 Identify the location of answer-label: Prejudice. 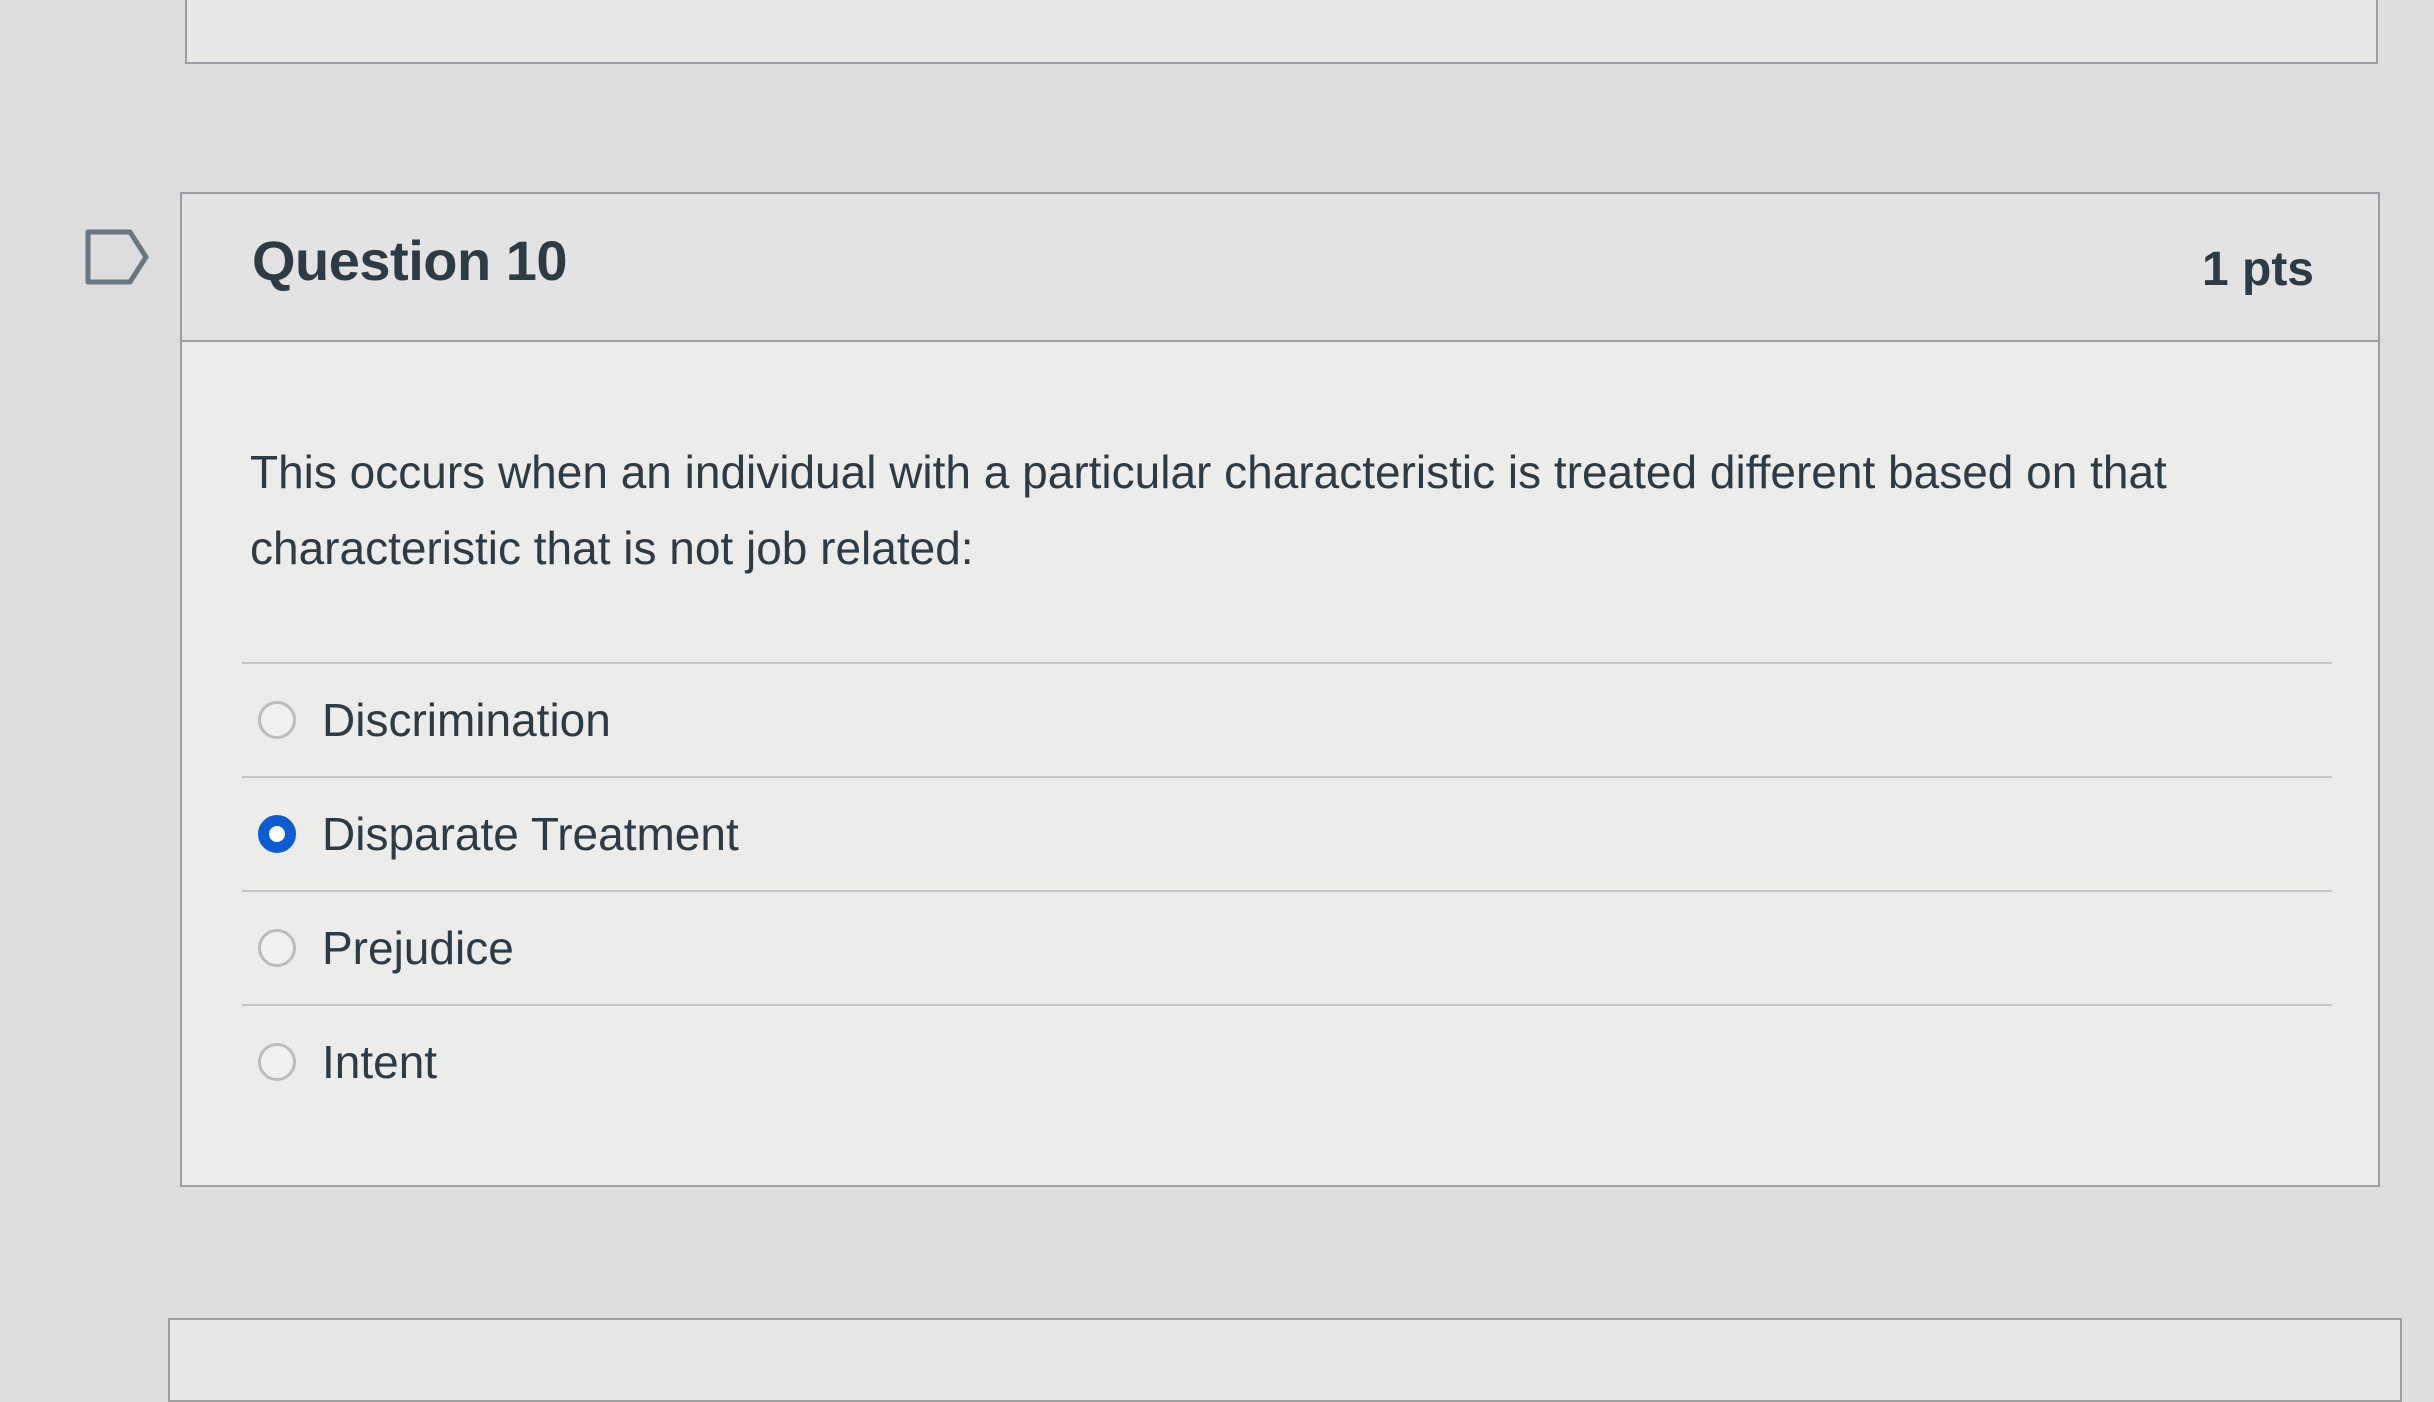
(418, 948).